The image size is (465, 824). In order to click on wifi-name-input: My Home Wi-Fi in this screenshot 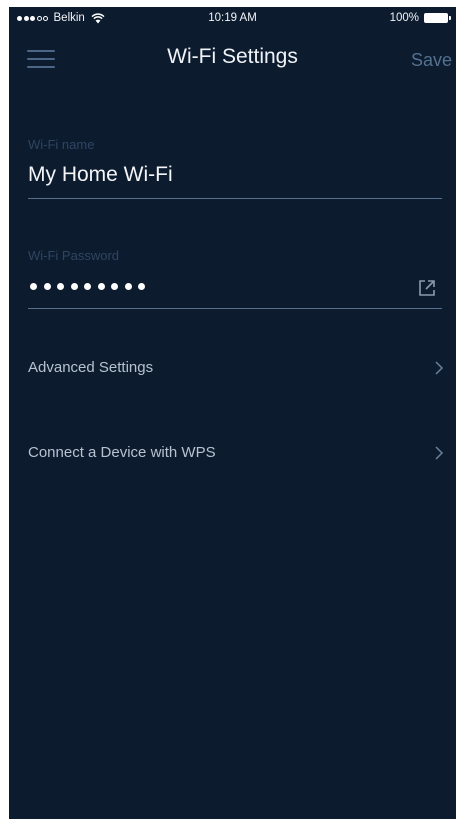, I will do `click(100, 175)`.